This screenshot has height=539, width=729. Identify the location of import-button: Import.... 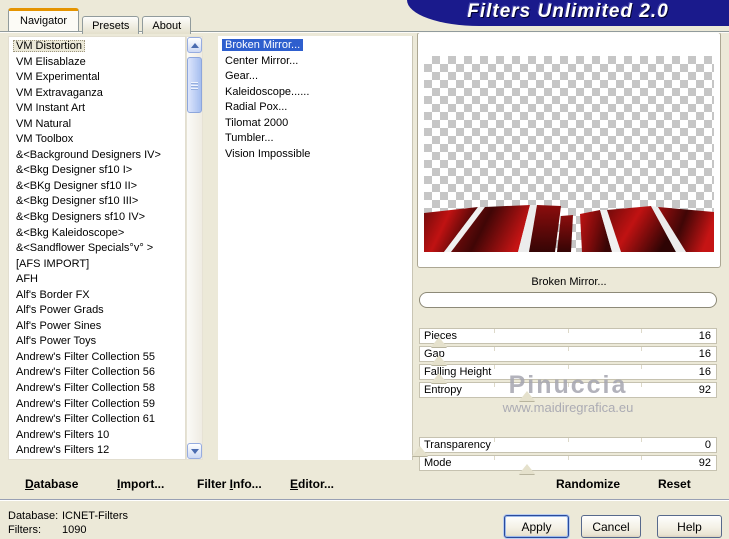
(140, 484).